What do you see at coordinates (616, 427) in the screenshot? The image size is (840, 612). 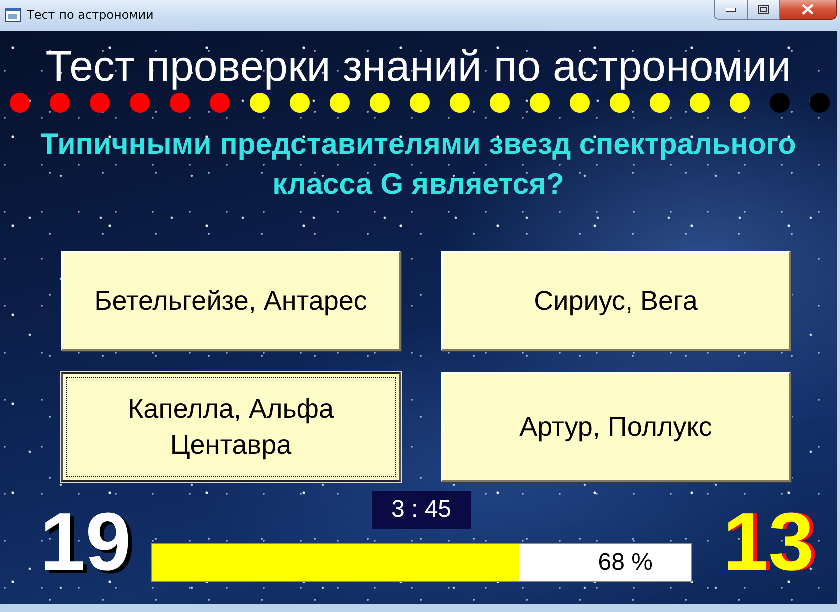 I see `answer-button: Артур, Поллукс` at bounding box center [616, 427].